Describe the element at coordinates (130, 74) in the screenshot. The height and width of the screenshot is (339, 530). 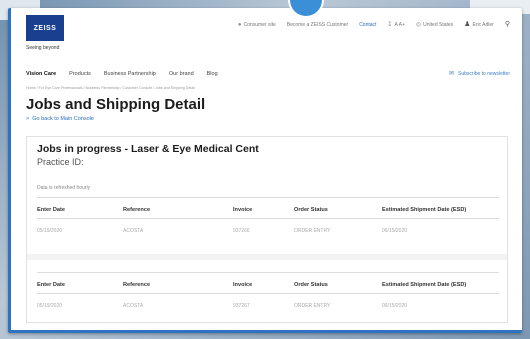
I see `nav-item-business-partnership: Business Partnership` at that location.